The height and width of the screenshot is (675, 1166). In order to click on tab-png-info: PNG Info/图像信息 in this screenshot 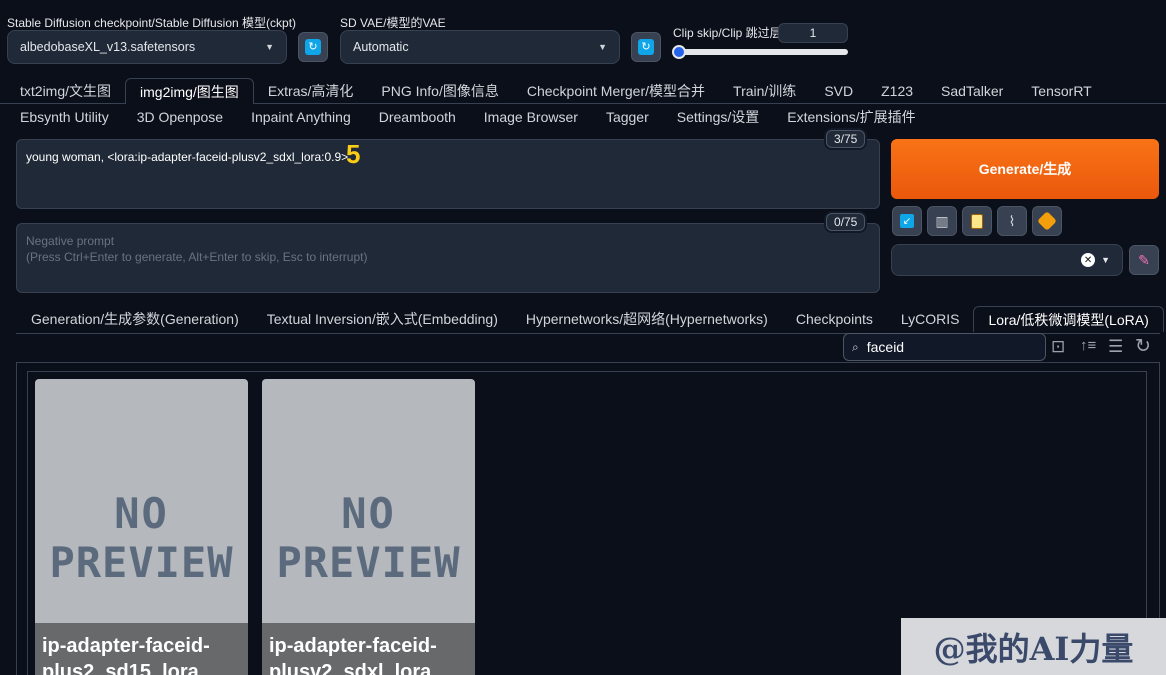, I will do `click(439, 91)`.